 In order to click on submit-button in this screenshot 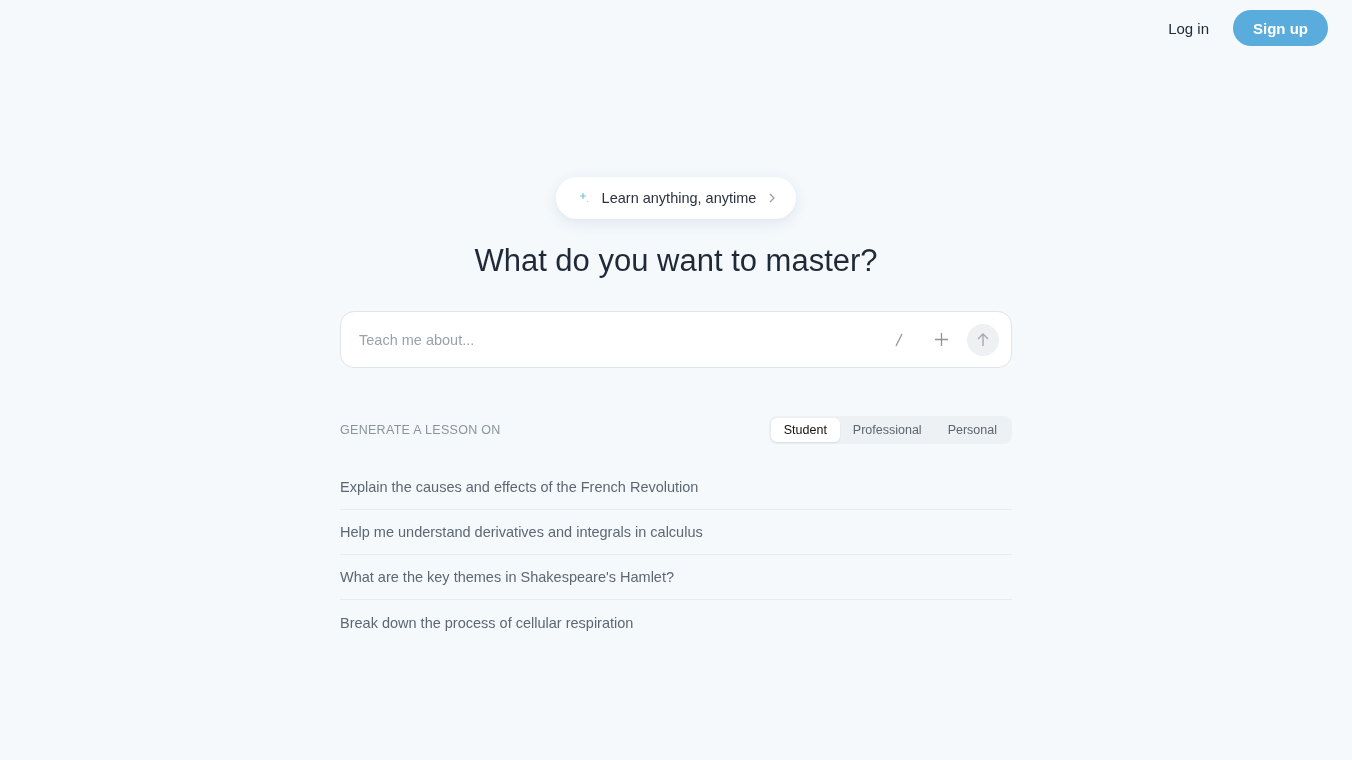, I will do `click(983, 339)`.